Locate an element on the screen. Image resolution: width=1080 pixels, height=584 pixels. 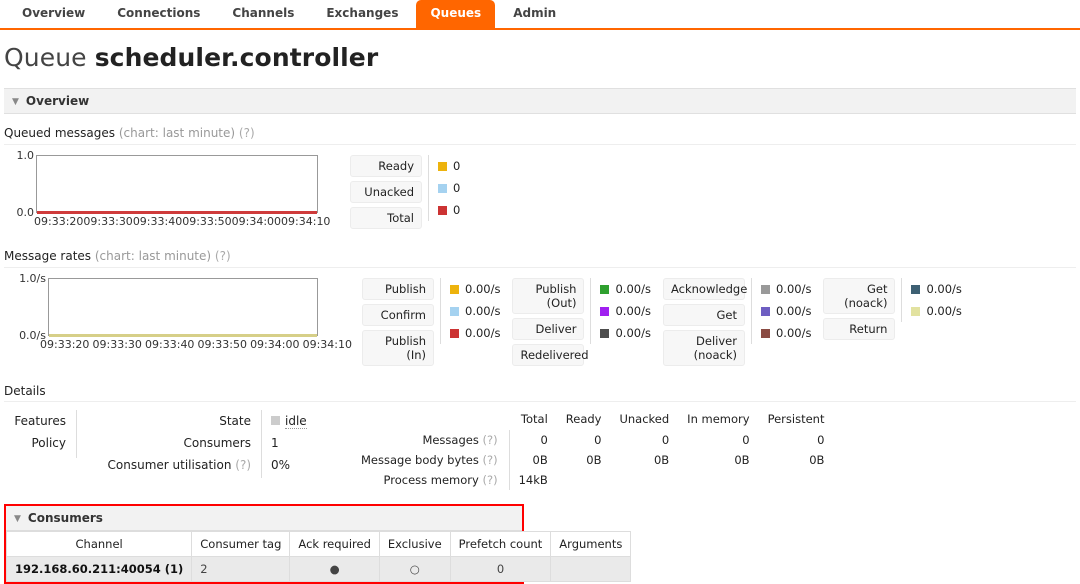
rates-chart-y-axis: 1.0/s 0.0/s is located at coordinates (25, 307).